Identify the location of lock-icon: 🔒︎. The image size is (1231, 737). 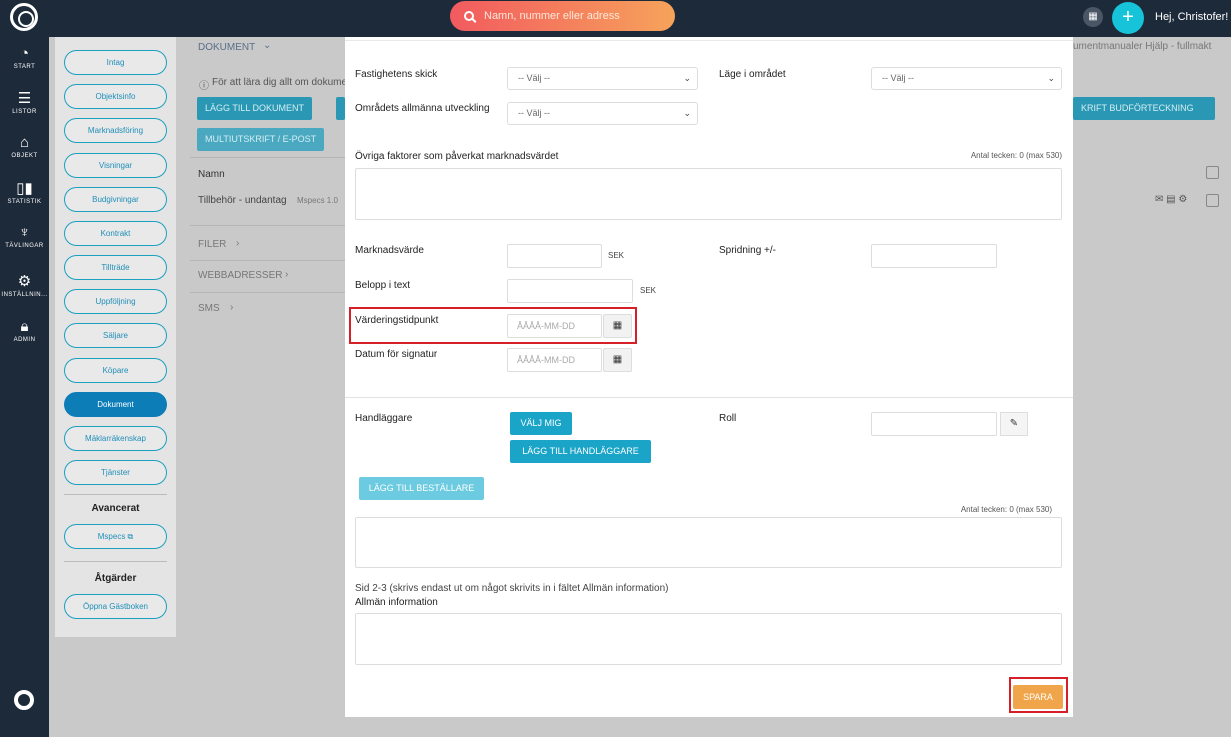
(24, 326).